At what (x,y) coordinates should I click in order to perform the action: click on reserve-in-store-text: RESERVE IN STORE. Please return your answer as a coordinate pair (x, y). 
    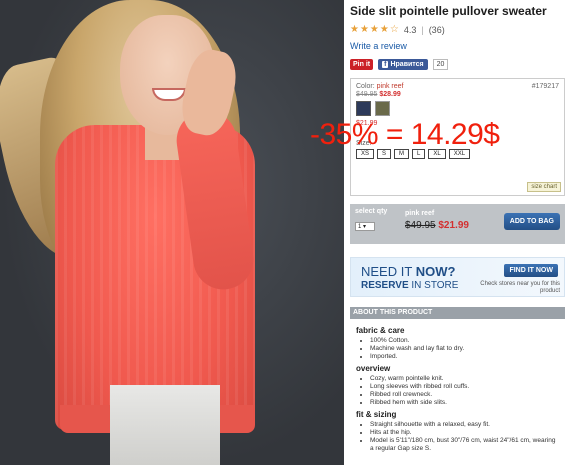
    Looking at the image, I should click on (410, 285).